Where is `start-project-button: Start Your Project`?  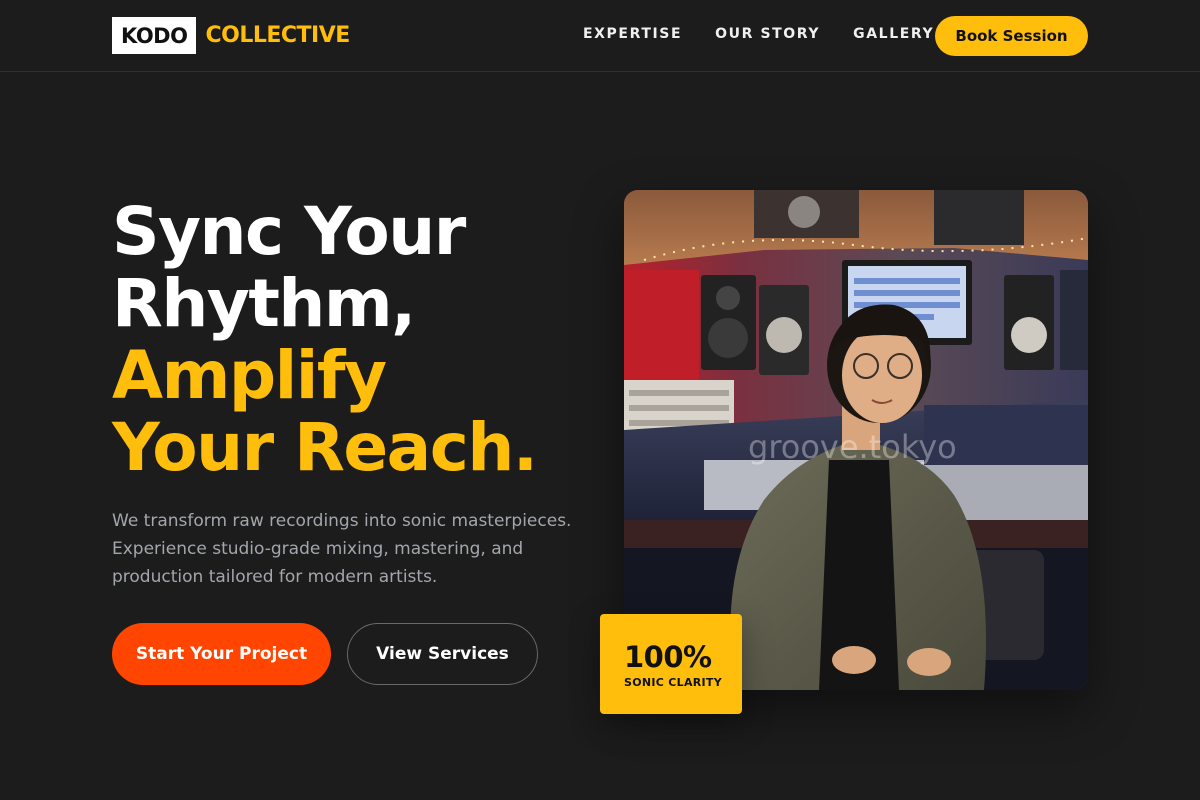
start-project-button: Start Your Project is located at coordinates (221, 654).